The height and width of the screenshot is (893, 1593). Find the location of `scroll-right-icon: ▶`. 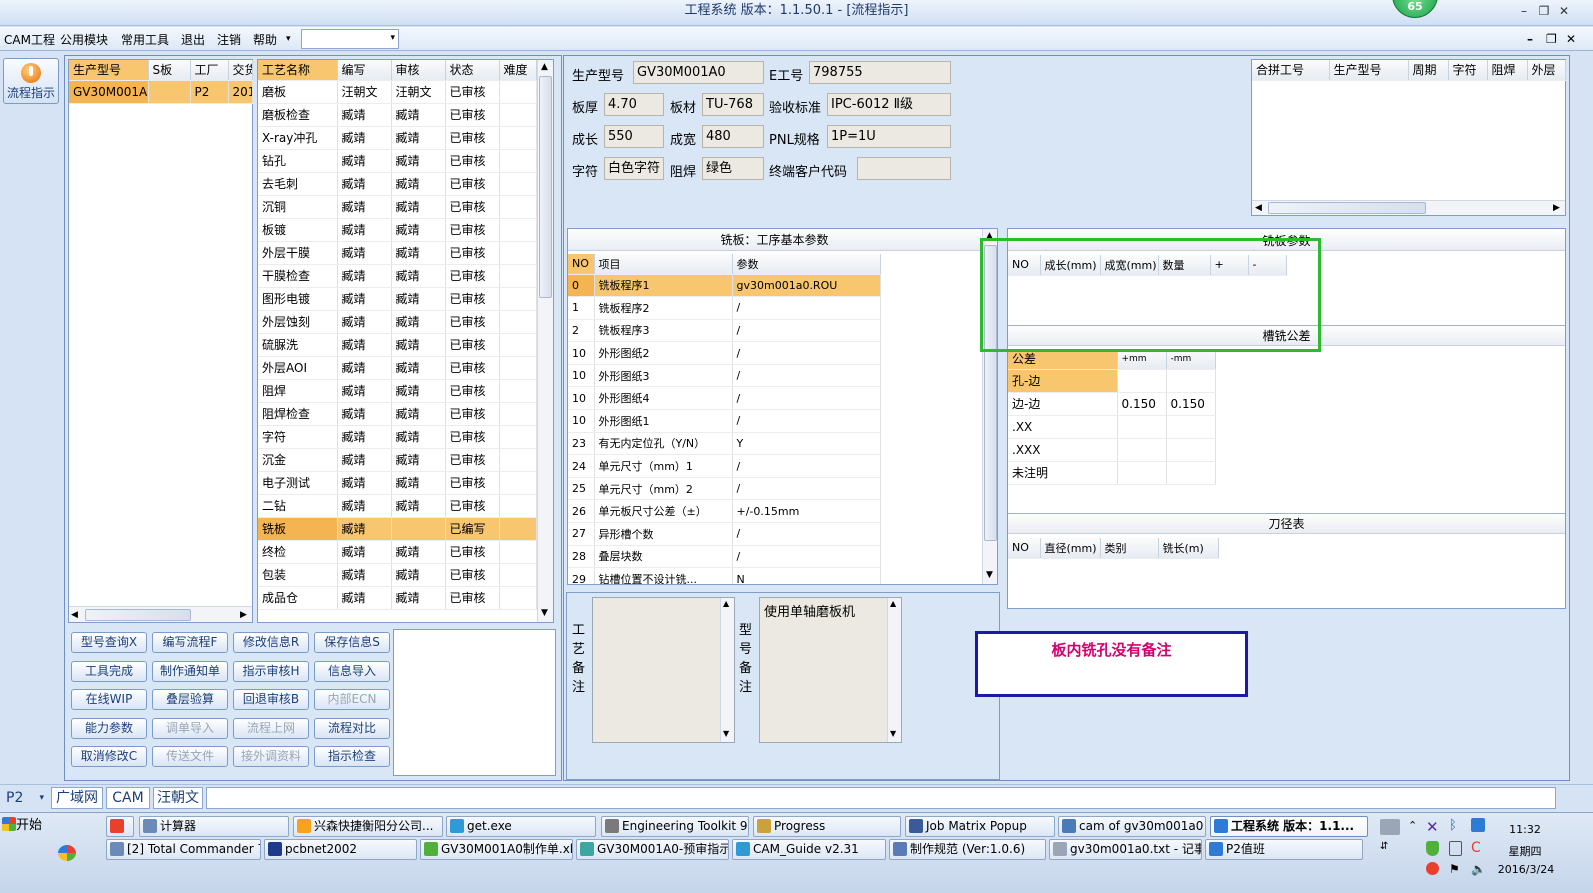

scroll-right-icon: ▶ is located at coordinates (243, 615).